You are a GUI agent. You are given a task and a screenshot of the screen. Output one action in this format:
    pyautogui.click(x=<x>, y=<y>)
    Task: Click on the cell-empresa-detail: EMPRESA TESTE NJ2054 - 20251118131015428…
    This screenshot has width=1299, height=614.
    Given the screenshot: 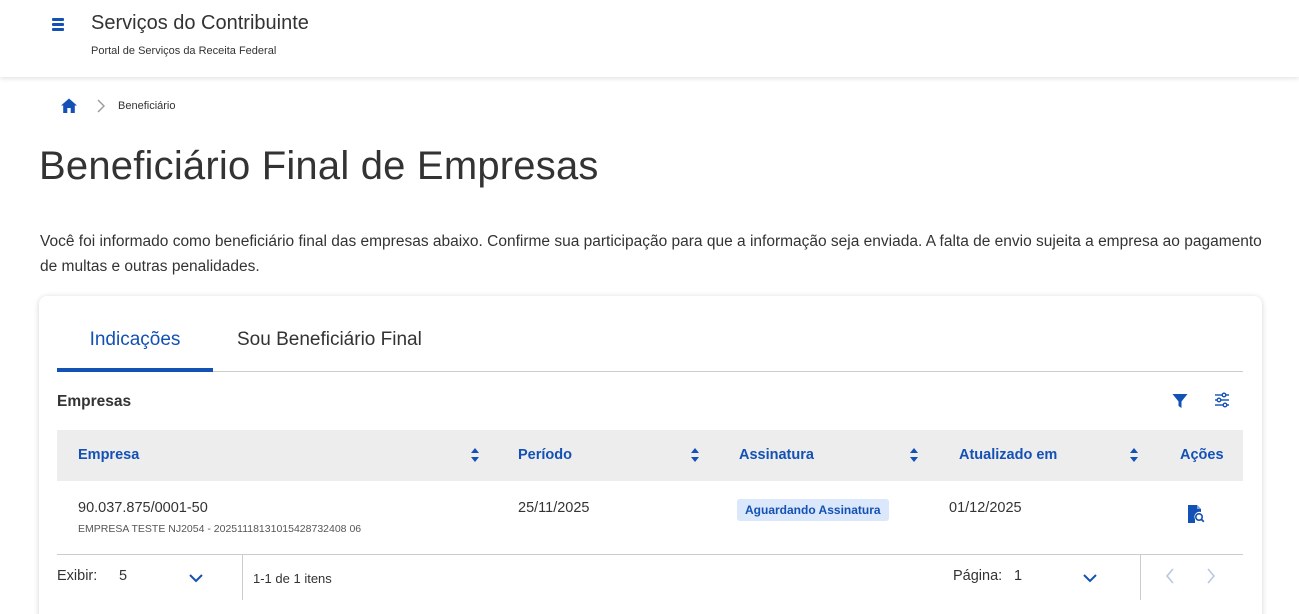 What is the action you would take?
    pyautogui.click(x=220, y=529)
    